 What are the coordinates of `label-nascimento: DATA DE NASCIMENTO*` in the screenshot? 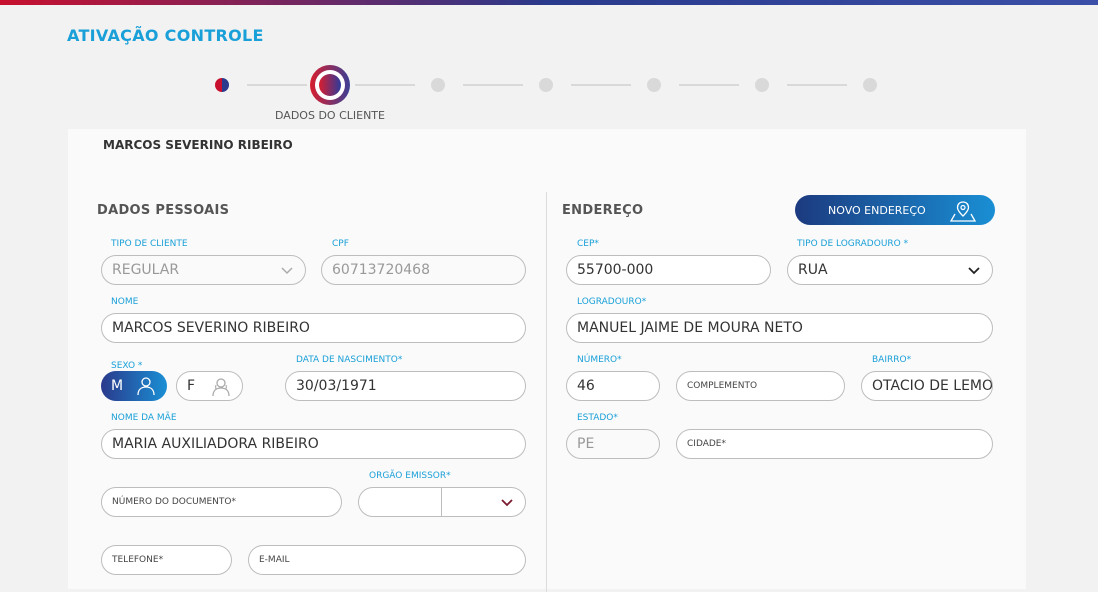 It's located at (349, 360).